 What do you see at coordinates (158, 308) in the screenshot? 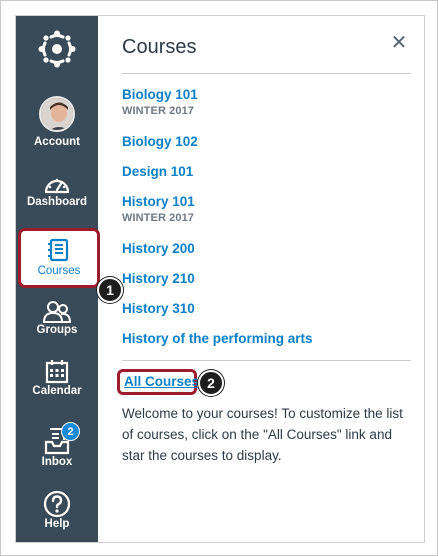
I see `course-link-history-310: History 310` at bounding box center [158, 308].